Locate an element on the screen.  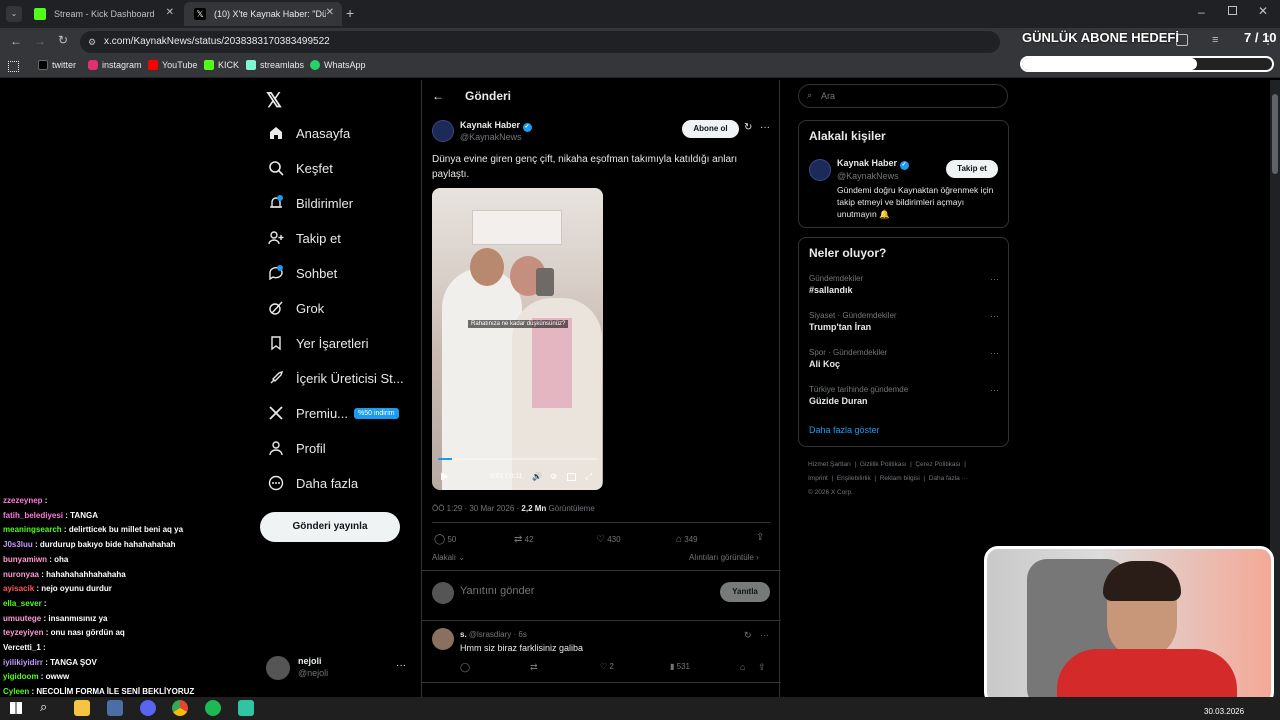
volume-icon: 🔊 is located at coordinates (537, 476).